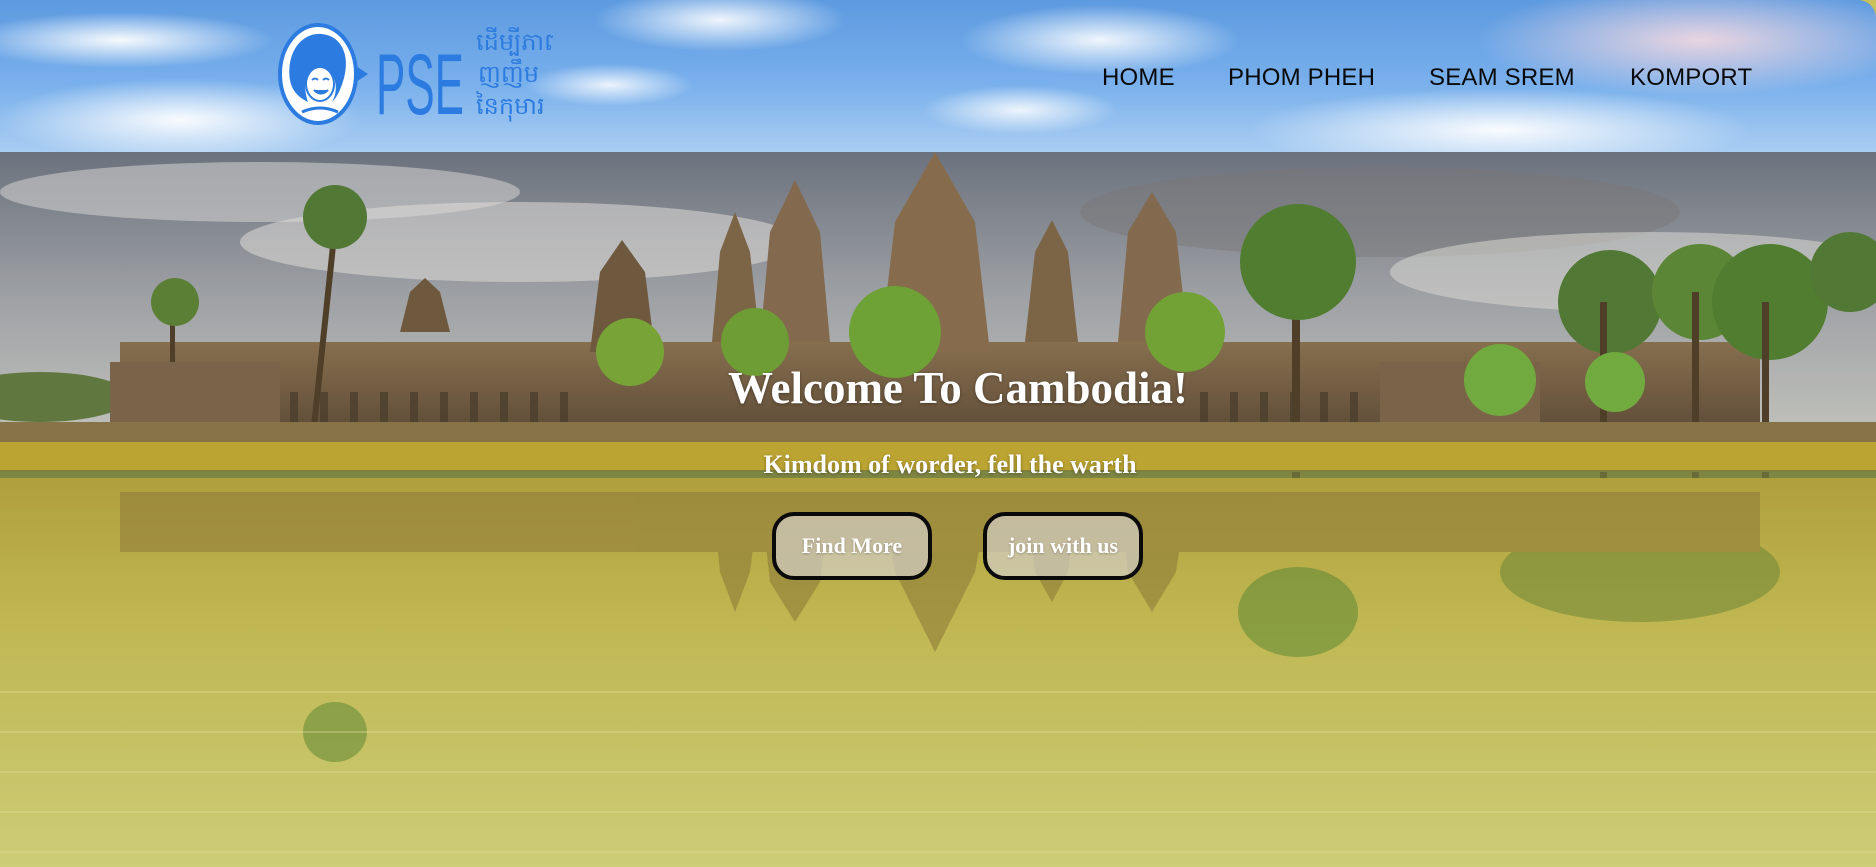 The height and width of the screenshot is (867, 1876). I want to click on nav-item-home: HOME, so click(1138, 78).